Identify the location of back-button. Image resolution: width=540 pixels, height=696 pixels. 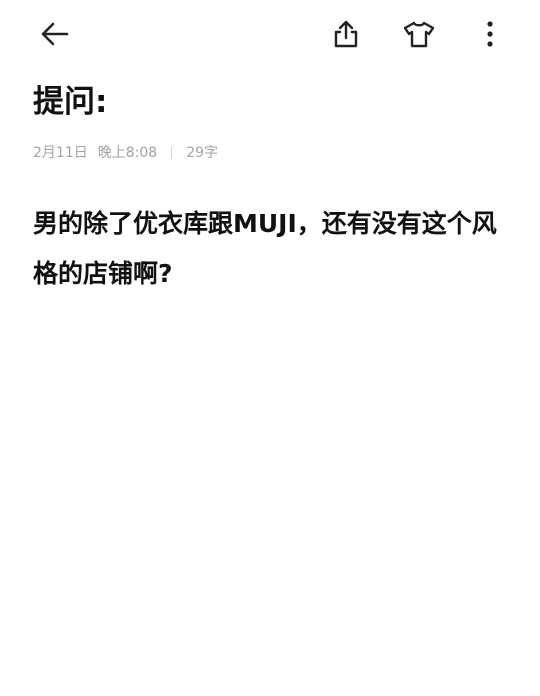
(55, 34).